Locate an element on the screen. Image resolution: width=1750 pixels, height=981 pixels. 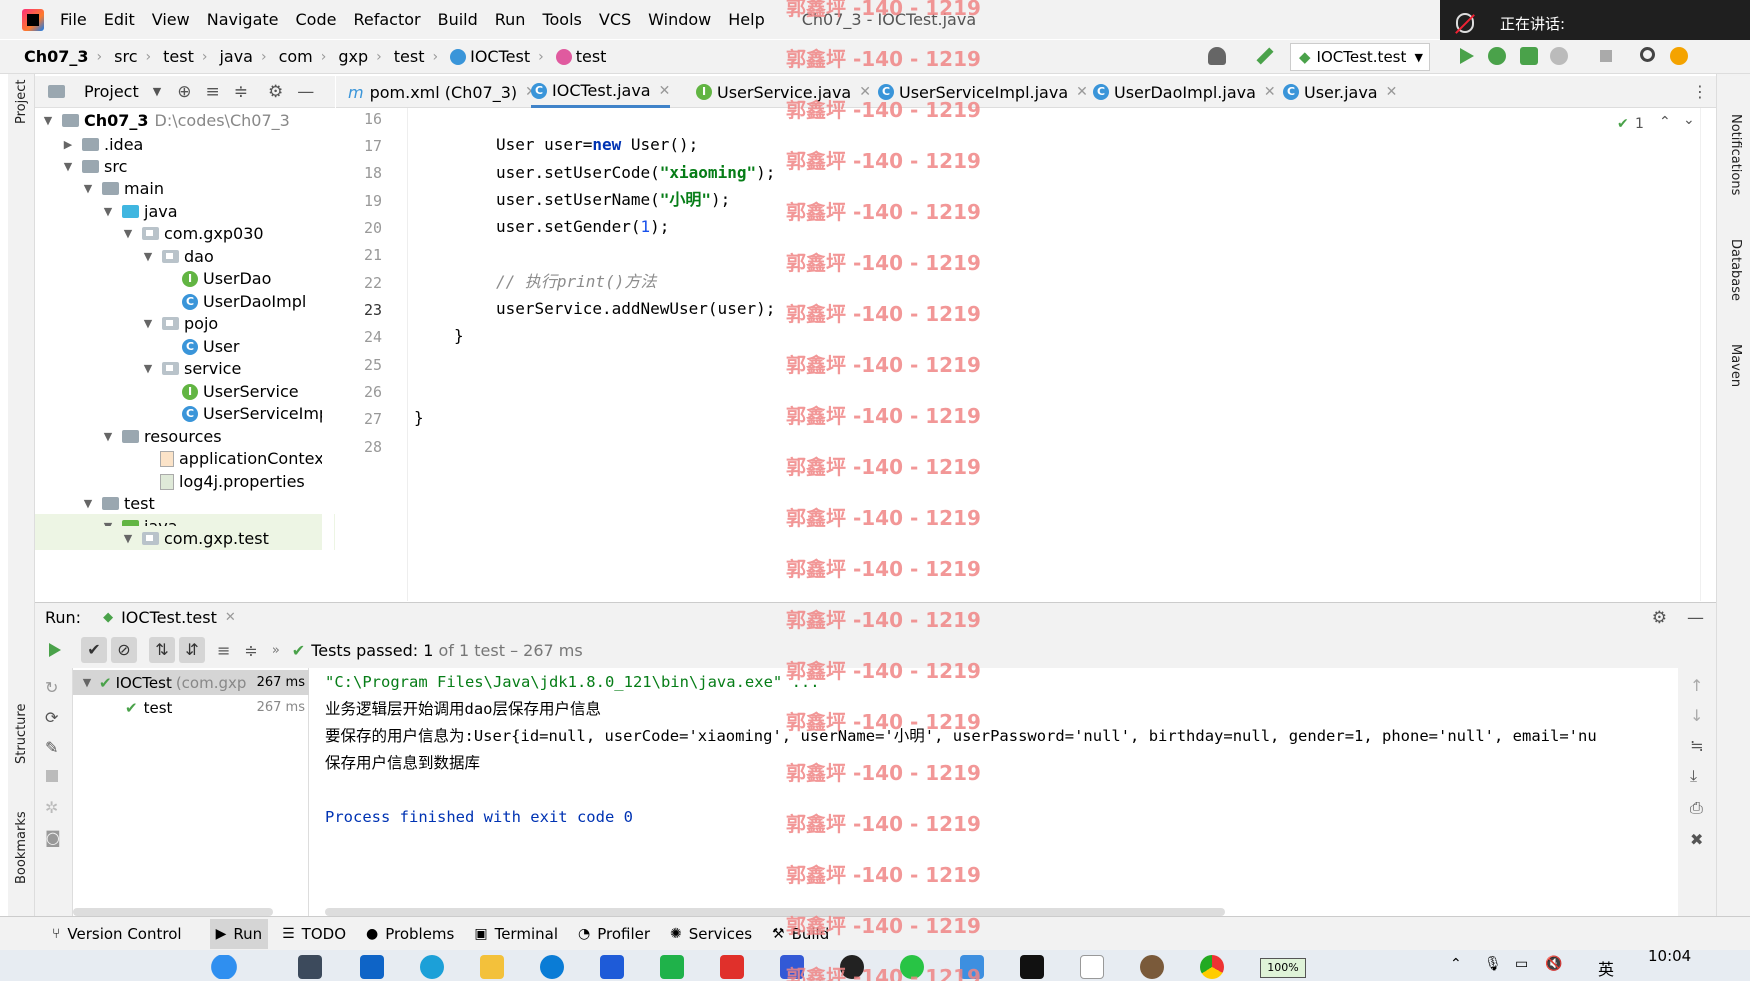
menu-file: File is located at coordinates (73, 19).